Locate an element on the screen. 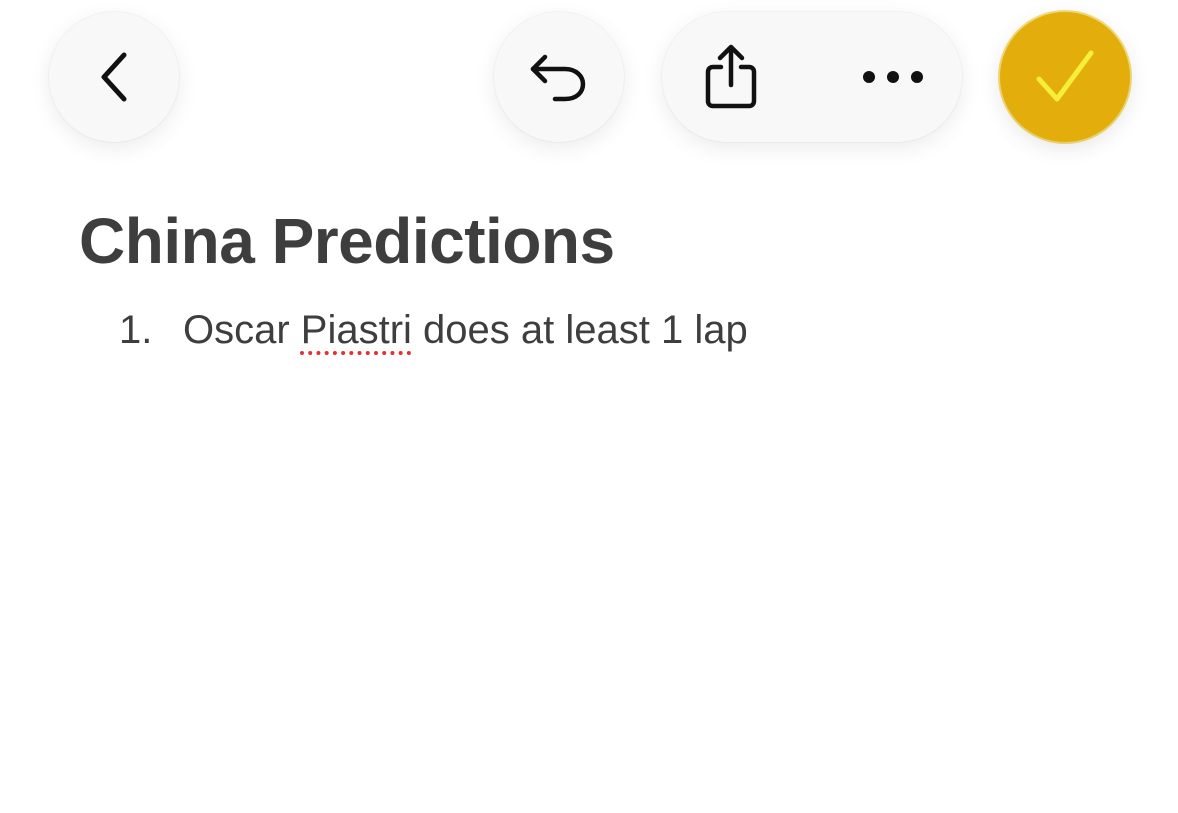 The height and width of the screenshot is (813, 1178). list-item-text-end: does at least 1 lap is located at coordinates (580, 330).